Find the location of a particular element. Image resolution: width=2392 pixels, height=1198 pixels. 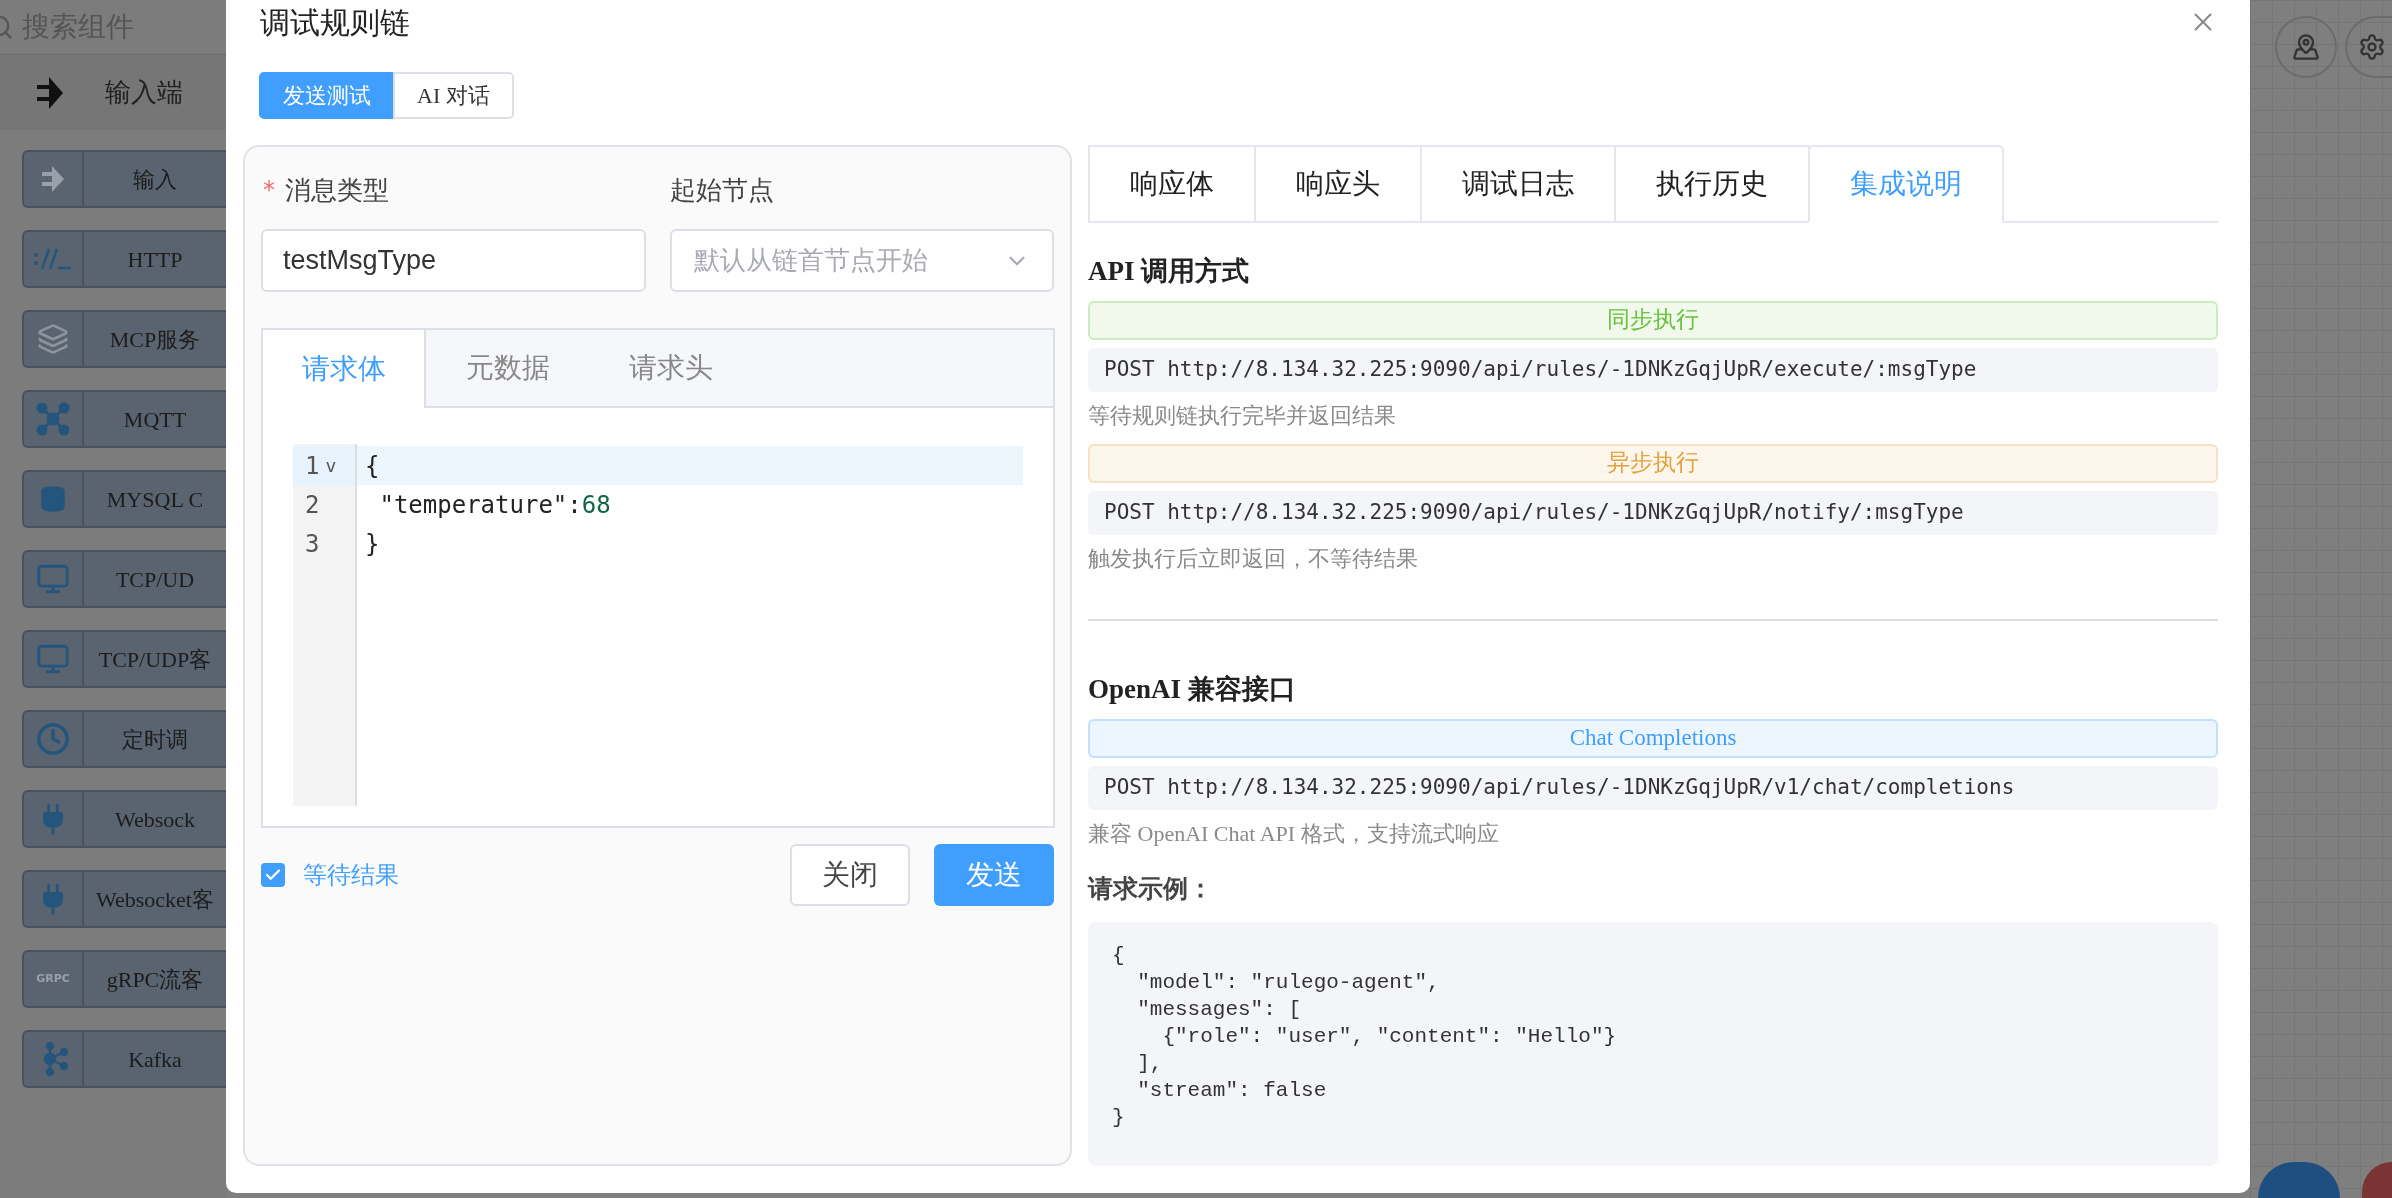

fold-toggle: v is located at coordinates (331, 465).